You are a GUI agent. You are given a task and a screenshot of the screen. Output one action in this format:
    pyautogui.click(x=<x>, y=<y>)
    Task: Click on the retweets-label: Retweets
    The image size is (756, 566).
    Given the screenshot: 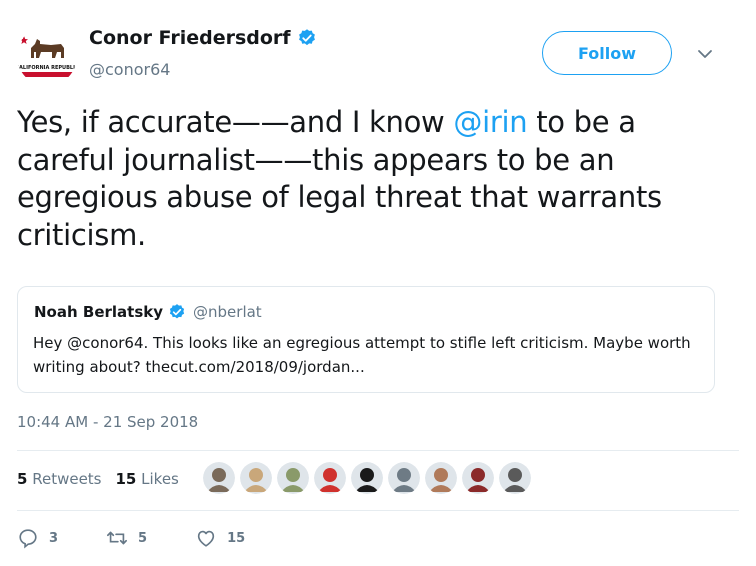 What is the action you would take?
    pyautogui.click(x=67, y=479)
    